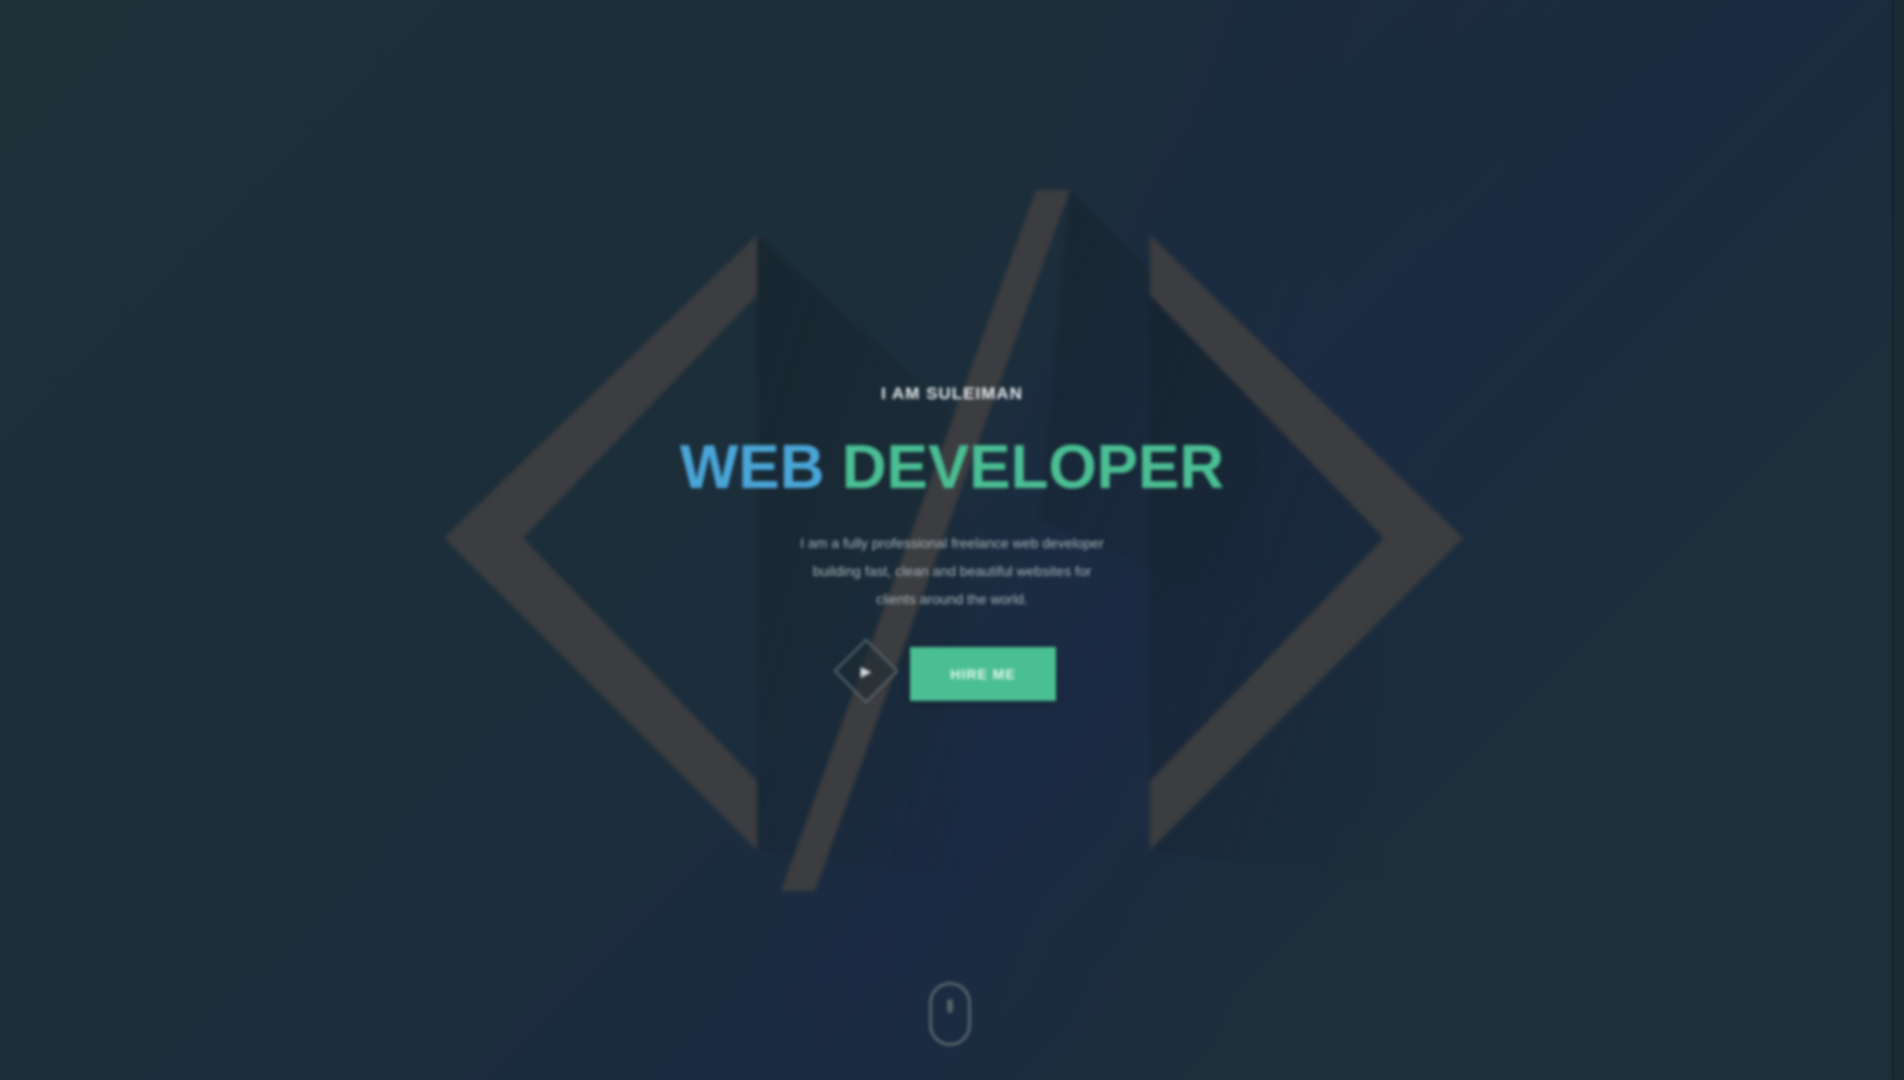 The image size is (1904, 1080). I want to click on play-icon: ▶, so click(866, 671).